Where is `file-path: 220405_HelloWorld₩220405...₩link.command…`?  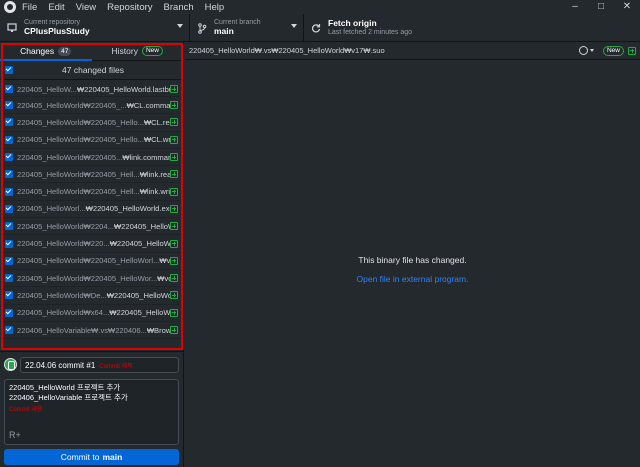
file-path: 220405_HelloWorld₩220405...₩link.command… is located at coordinates (93, 157).